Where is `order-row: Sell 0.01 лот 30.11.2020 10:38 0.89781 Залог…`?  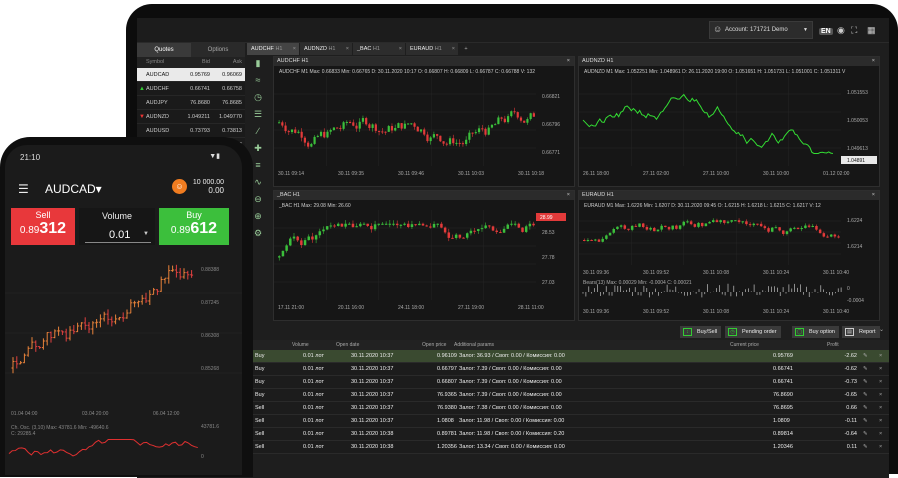 order-row: Sell 0.01 лот 30.11.2020 10:38 0.89781 Залог… is located at coordinates (568, 434).